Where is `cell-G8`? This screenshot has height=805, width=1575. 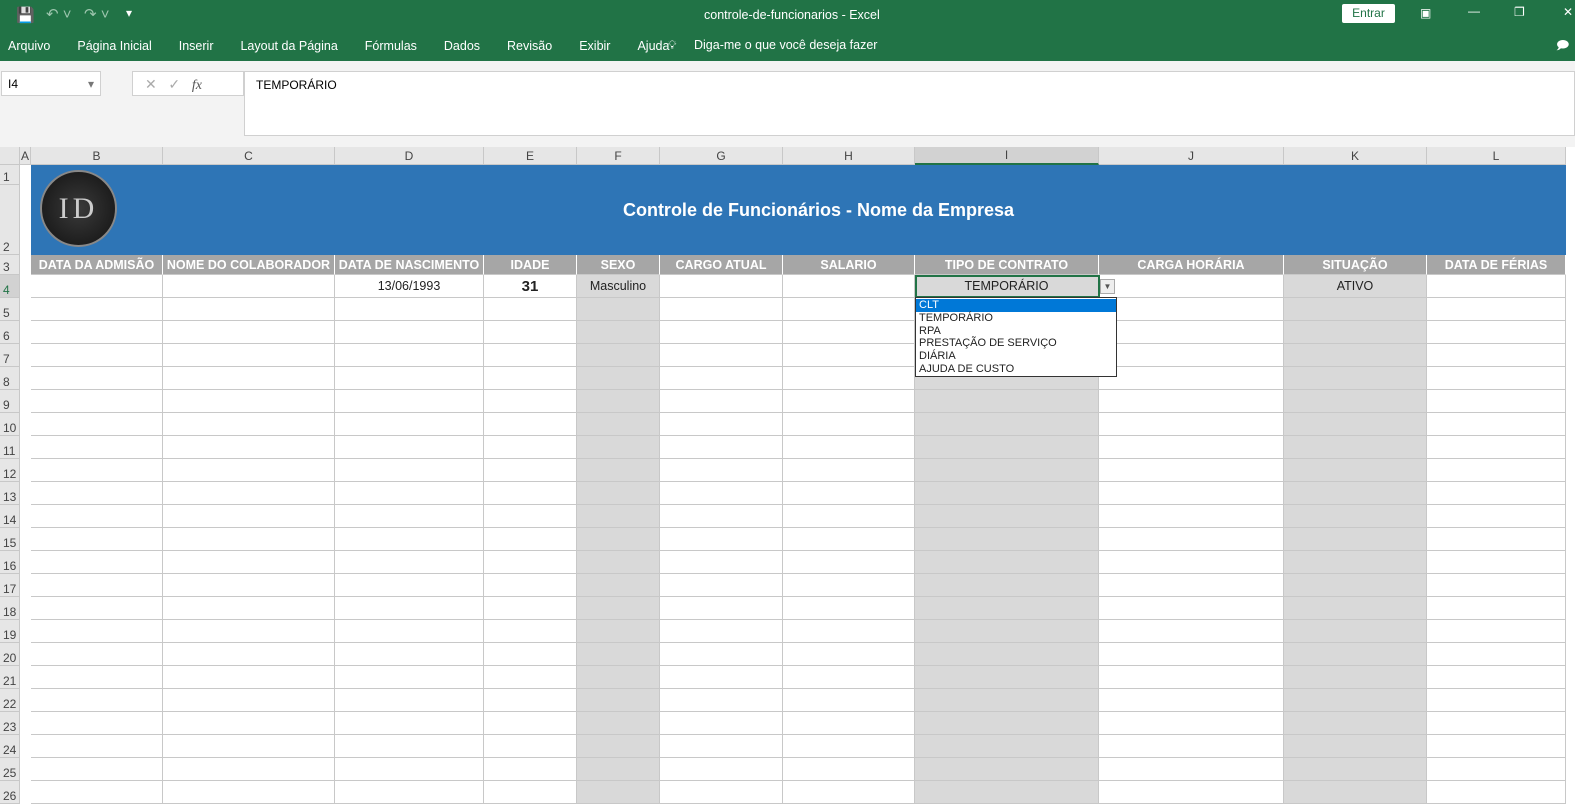 cell-G8 is located at coordinates (721, 378).